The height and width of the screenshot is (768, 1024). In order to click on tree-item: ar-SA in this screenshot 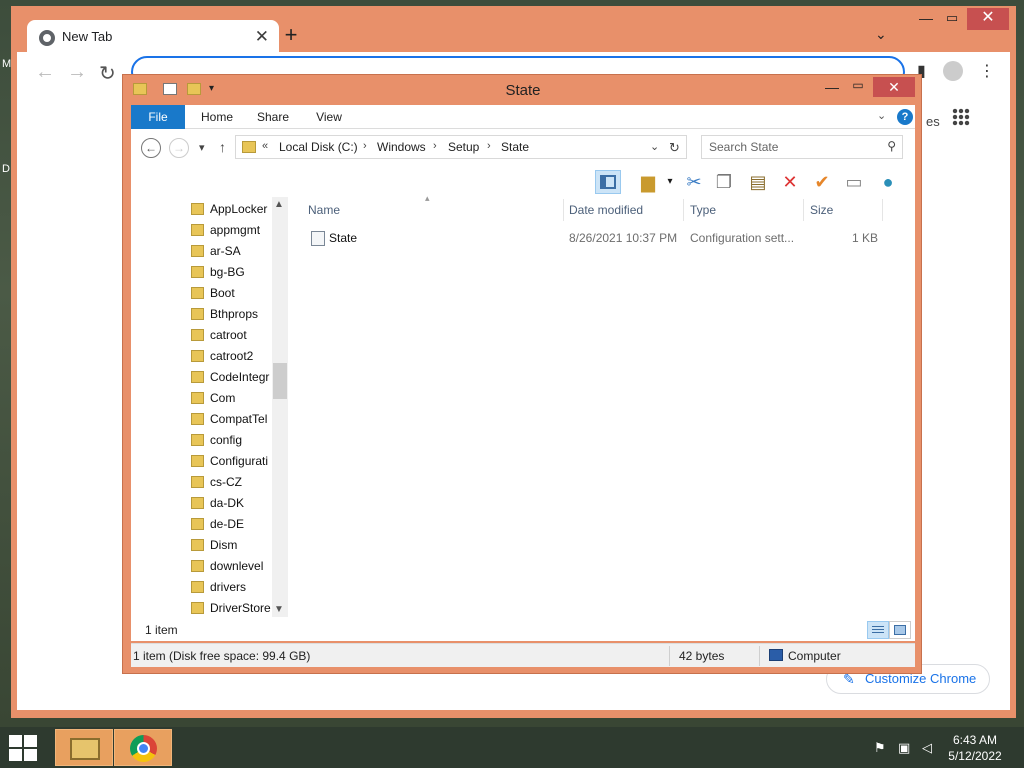, I will do `click(232, 251)`.